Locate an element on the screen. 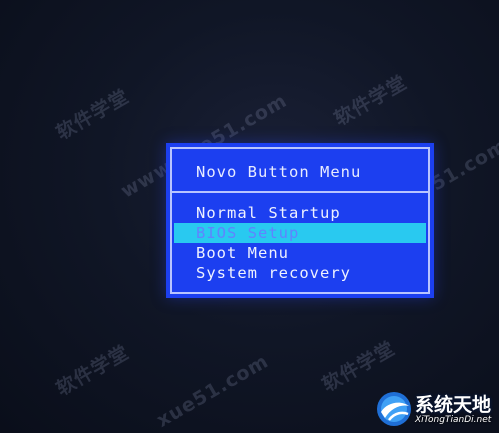  logo-icon is located at coordinates (394, 409).